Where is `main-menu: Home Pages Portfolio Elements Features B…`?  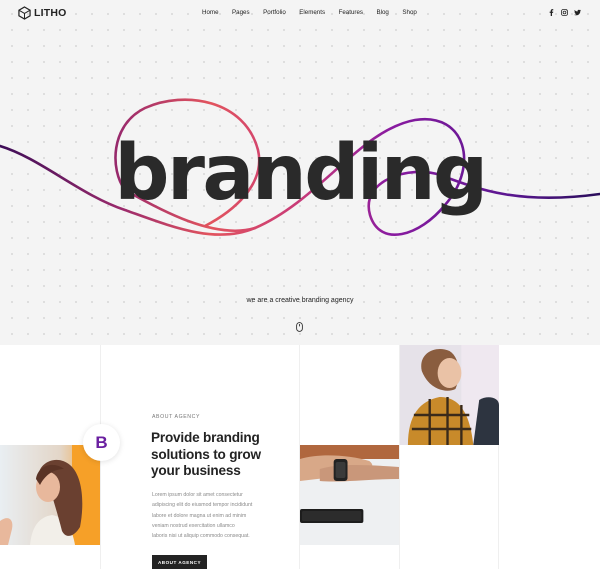 main-menu: Home Pages Portfolio Elements Features B… is located at coordinates (316, 13).